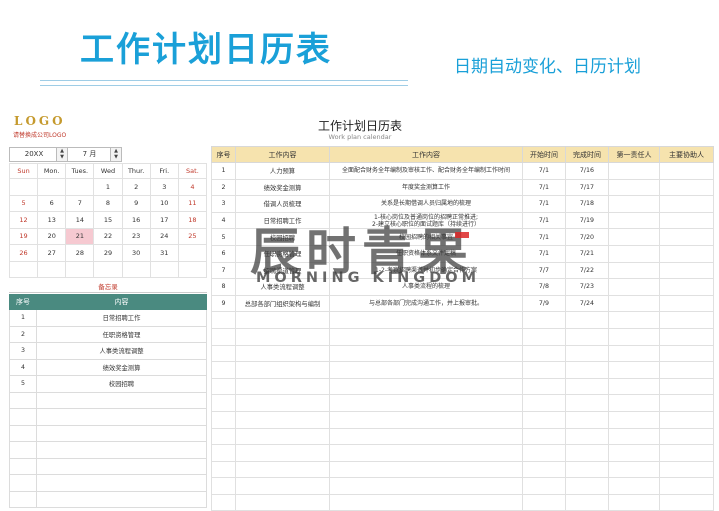 The height and width of the screenshot is (511, 719). Describe the element at coordinates (108, 203) in the screenshot. I see `calendar-day: 8` at that location.